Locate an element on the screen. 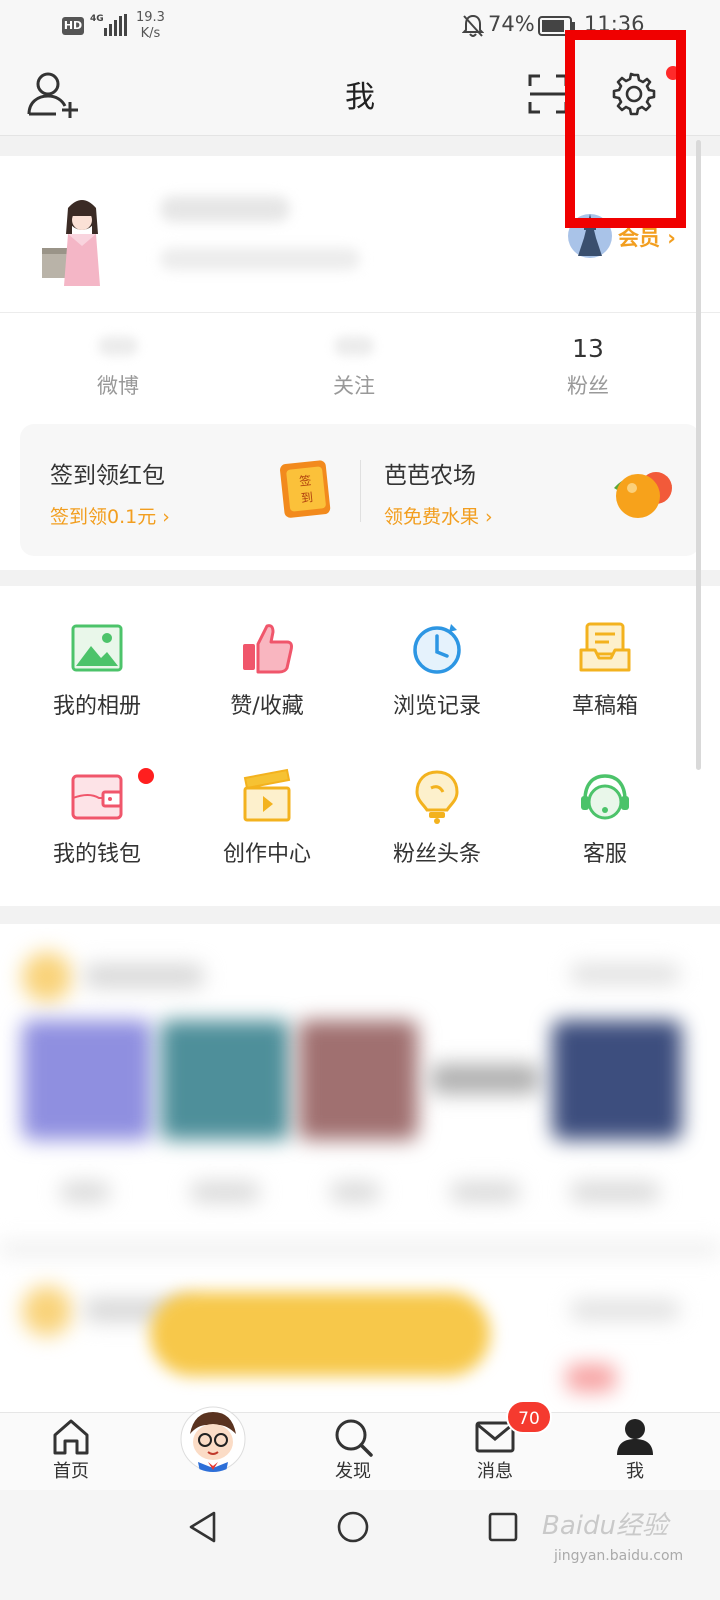 The height and width of the screenshot is (1600, 720). tab-home: 首页 is located at coordinates (71, 1452).